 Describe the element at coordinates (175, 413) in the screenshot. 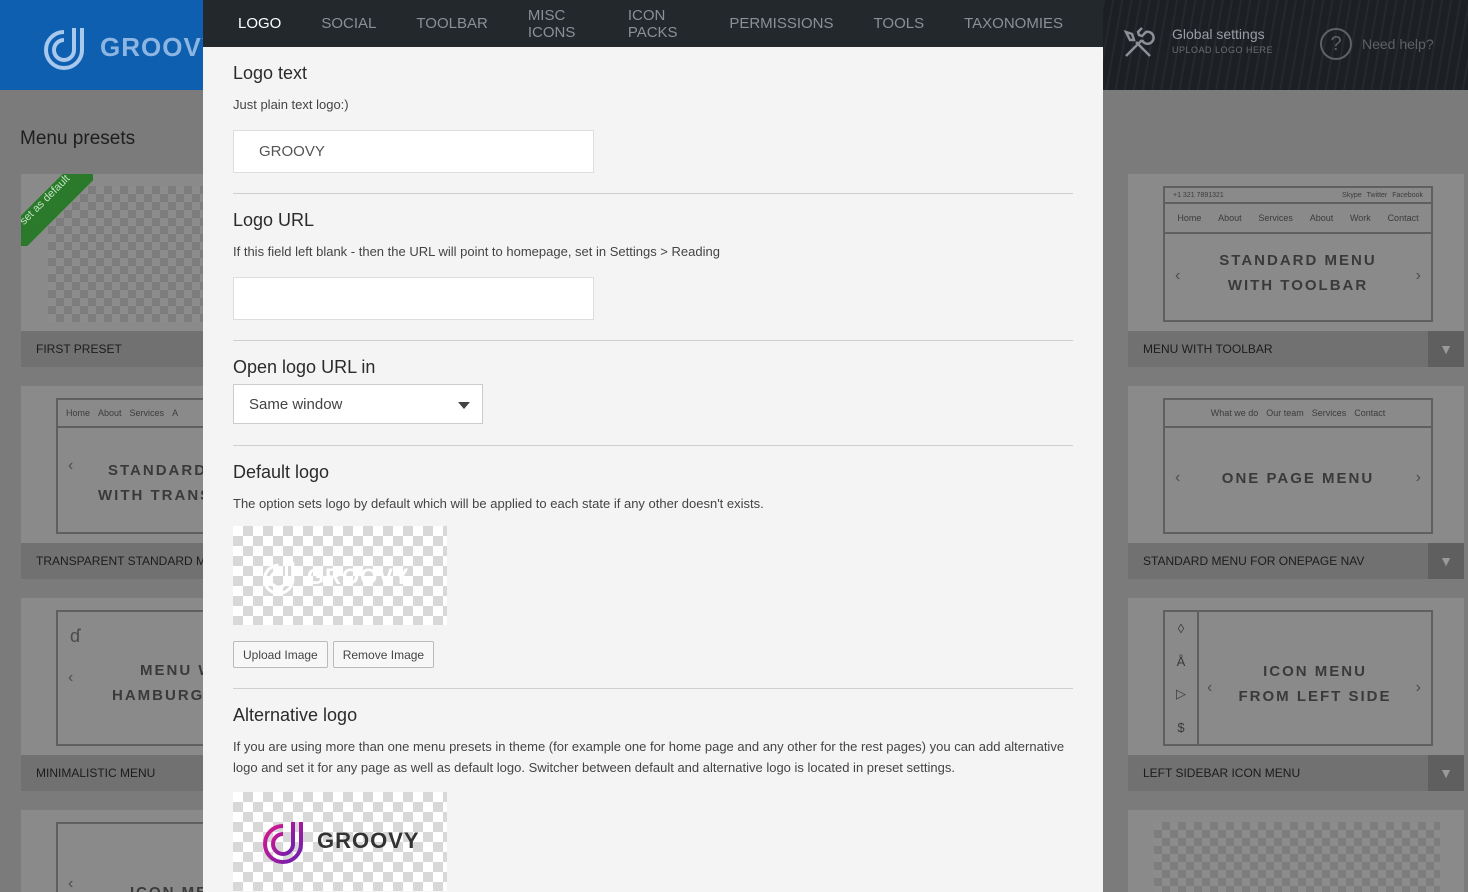

I see `nav-item: A` at that location.